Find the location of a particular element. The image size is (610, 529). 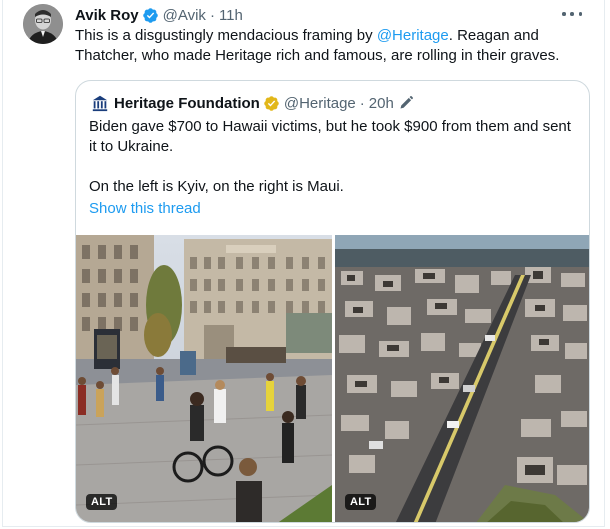

more-options-icon is located at coordinates (572, 14).